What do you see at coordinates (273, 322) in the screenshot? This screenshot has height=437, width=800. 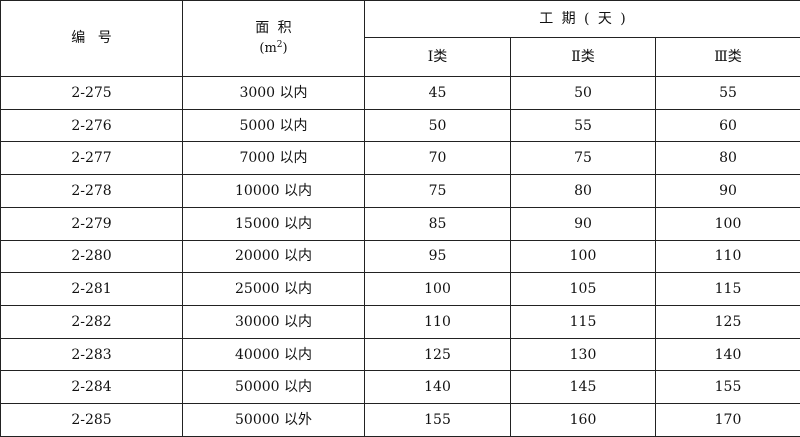 I see `cell-area: 30000 以内` at bounding box center [273, 322].